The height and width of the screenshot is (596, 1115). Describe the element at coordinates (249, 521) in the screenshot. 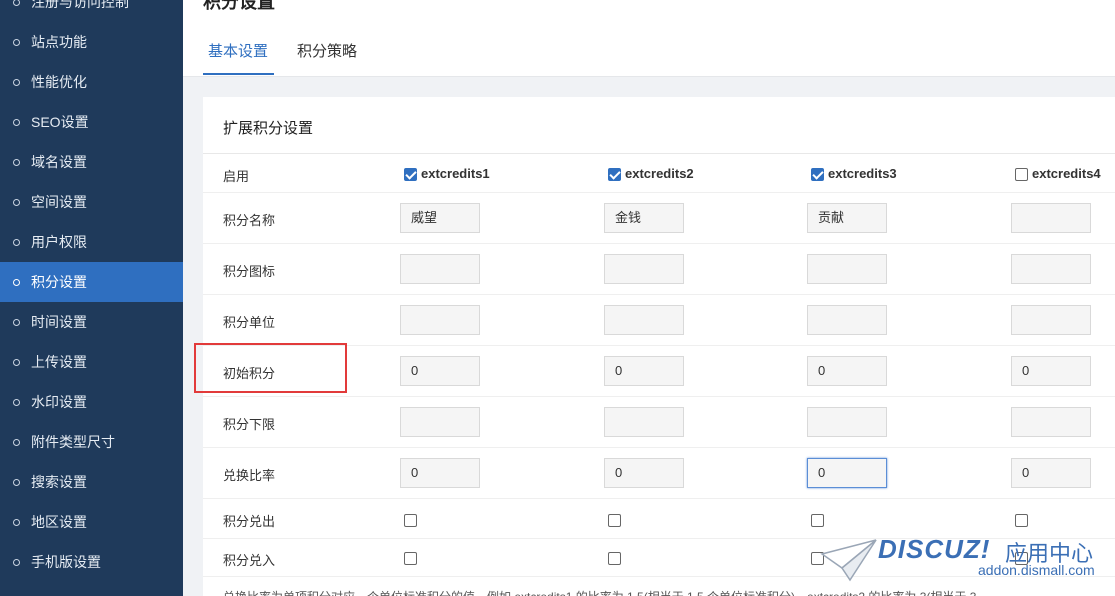

I see `row-label: 积分兑出` at that location.